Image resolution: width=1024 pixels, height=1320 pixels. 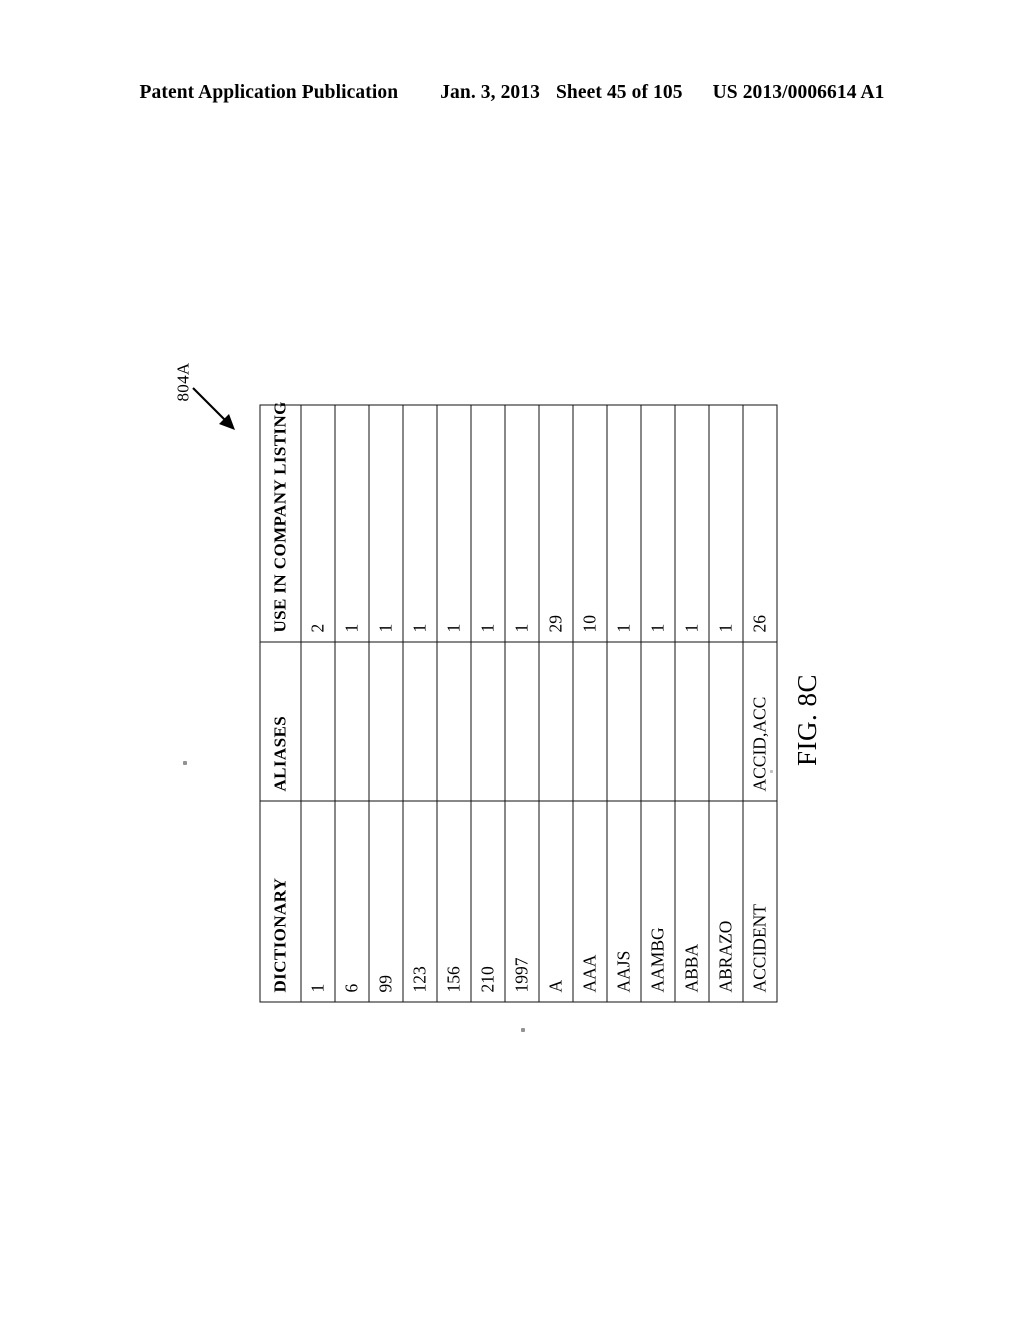 I want to click on cell-dictionary: 210, so click(x=488, y=901).